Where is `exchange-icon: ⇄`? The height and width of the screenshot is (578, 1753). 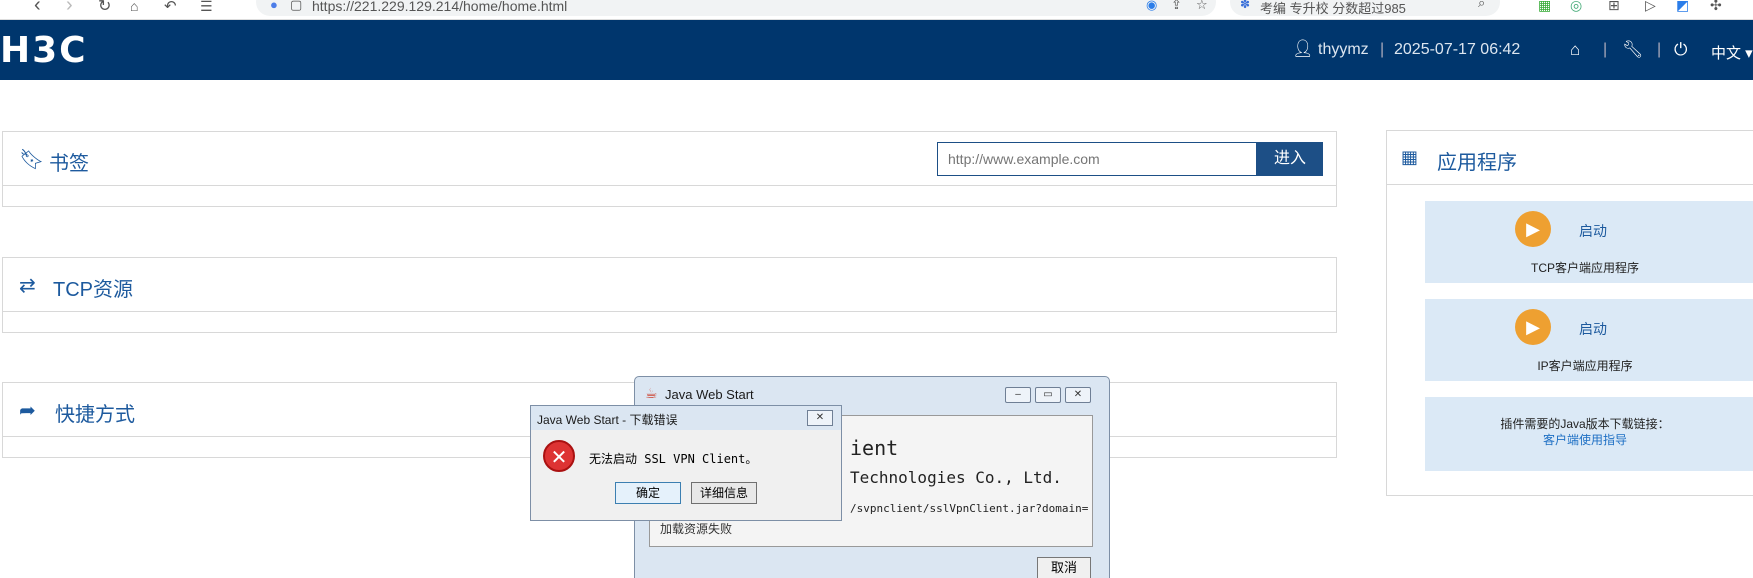 exchange-icon: ⇄ is located at coordinates (27, 286).